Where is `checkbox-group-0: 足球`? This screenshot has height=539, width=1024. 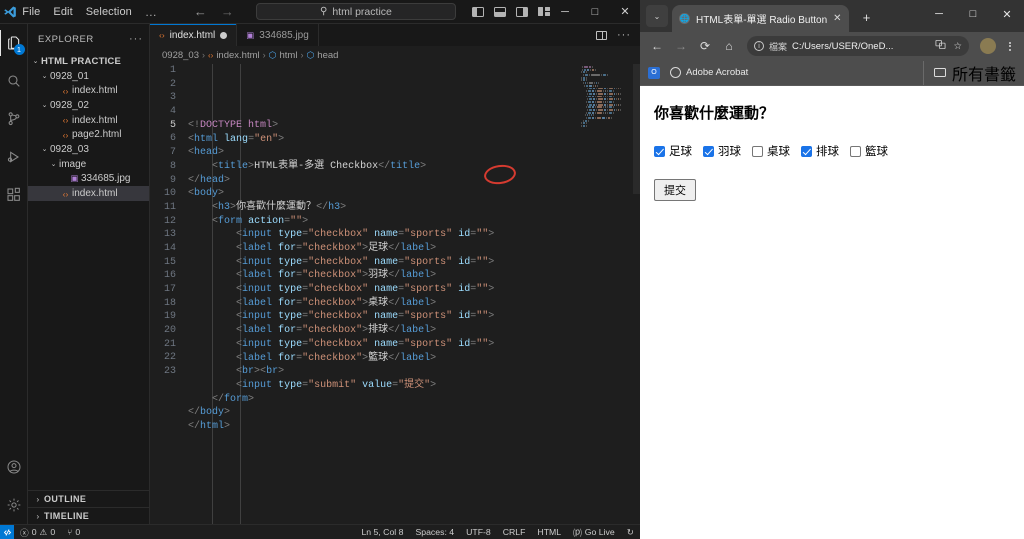 checkbox-group-0: 足球 is located at coordinates (673, 151).